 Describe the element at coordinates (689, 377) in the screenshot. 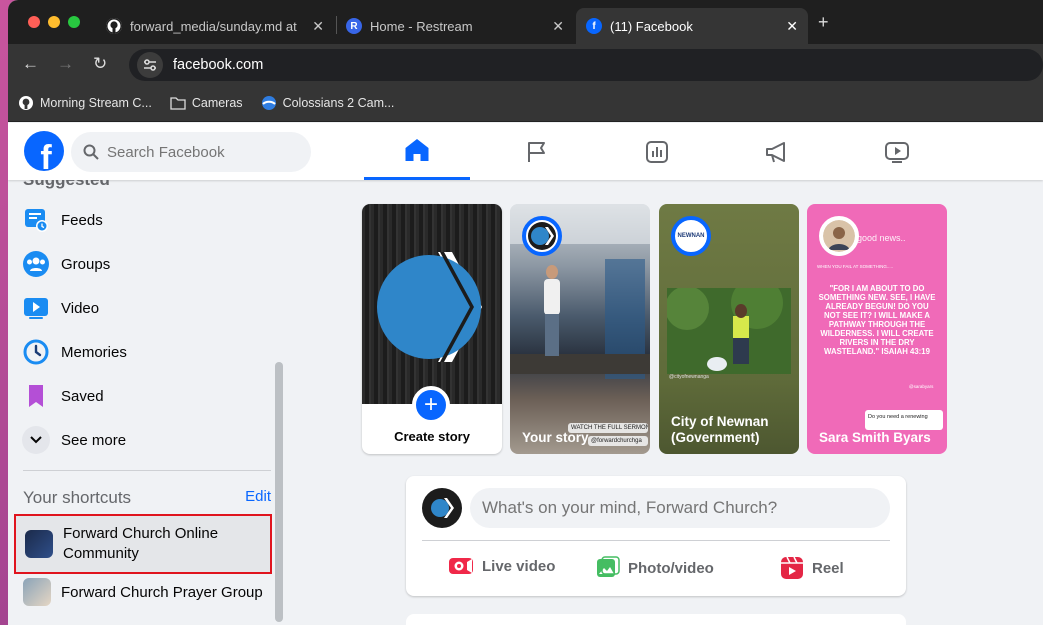

I see `story-caption: @cityofnewnanga` at that location.